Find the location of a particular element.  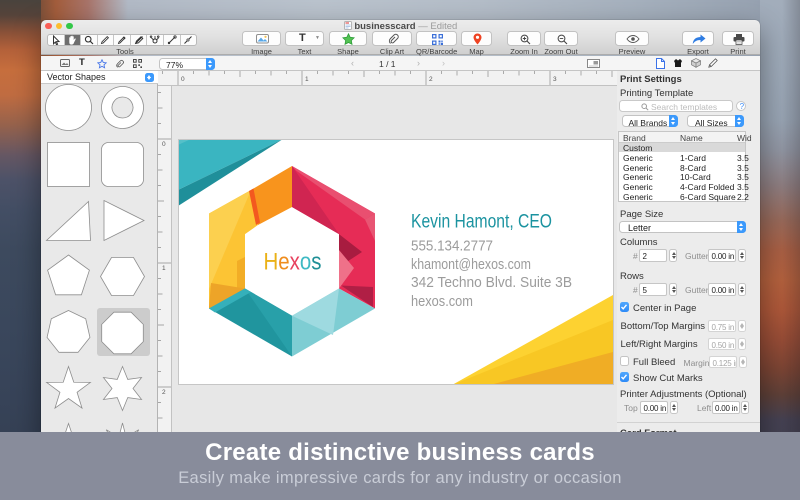

svg-text: Kevin Hamont, CEO is located at coordinates (481, 222).